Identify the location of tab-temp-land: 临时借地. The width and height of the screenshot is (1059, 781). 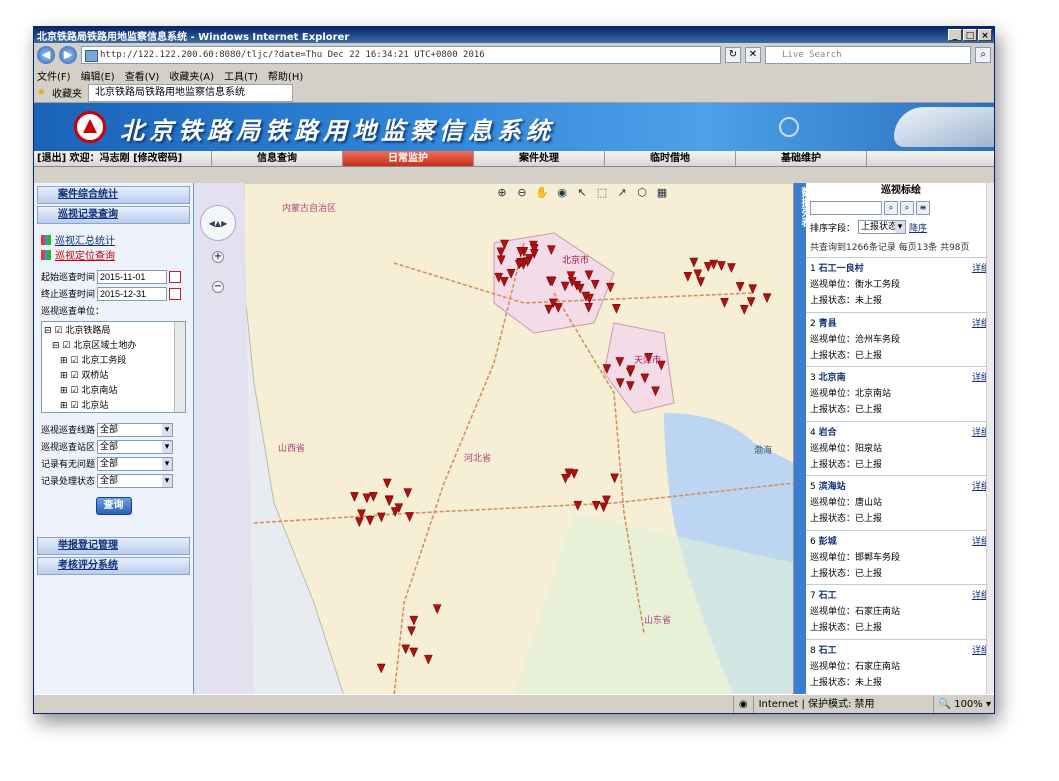
(670, 158).